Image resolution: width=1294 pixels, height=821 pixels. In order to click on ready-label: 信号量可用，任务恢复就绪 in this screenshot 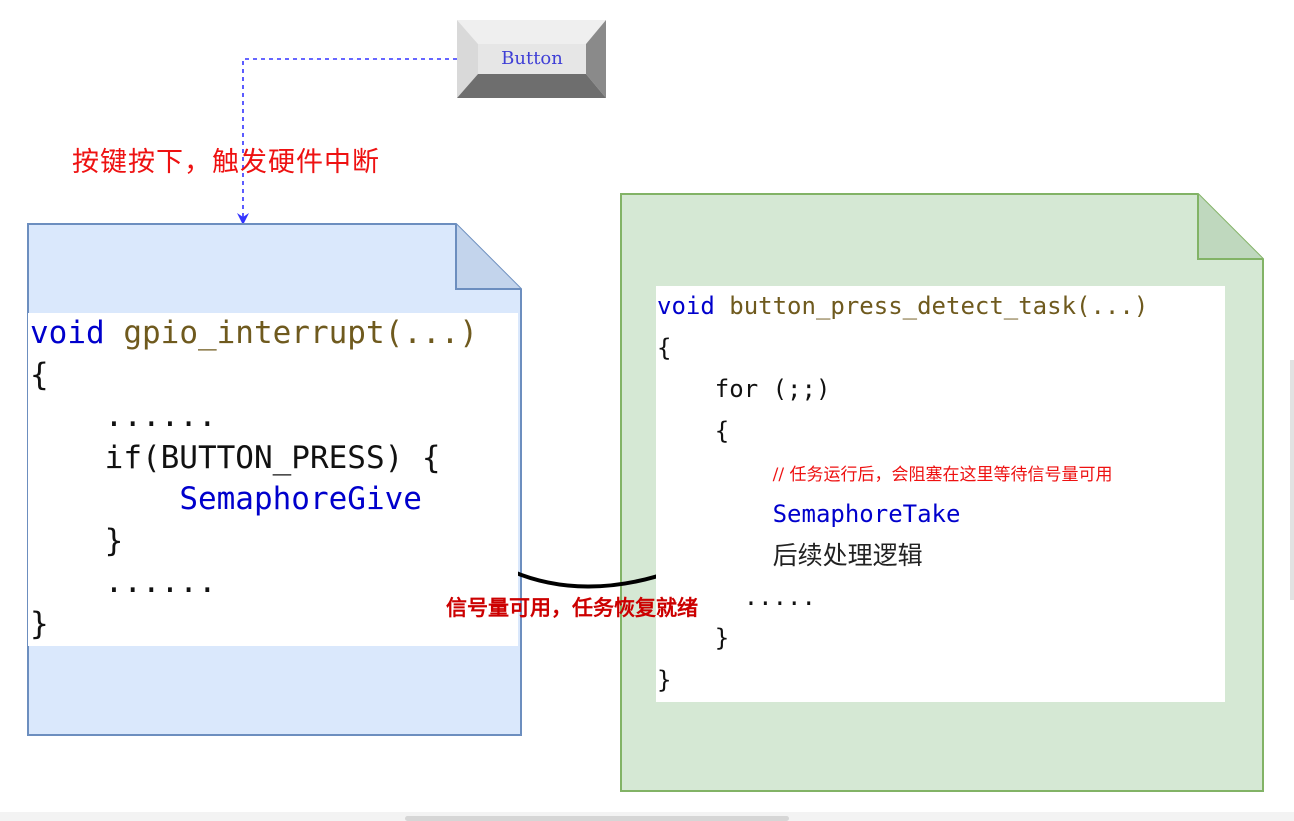, I will do `click(572, 608)`.